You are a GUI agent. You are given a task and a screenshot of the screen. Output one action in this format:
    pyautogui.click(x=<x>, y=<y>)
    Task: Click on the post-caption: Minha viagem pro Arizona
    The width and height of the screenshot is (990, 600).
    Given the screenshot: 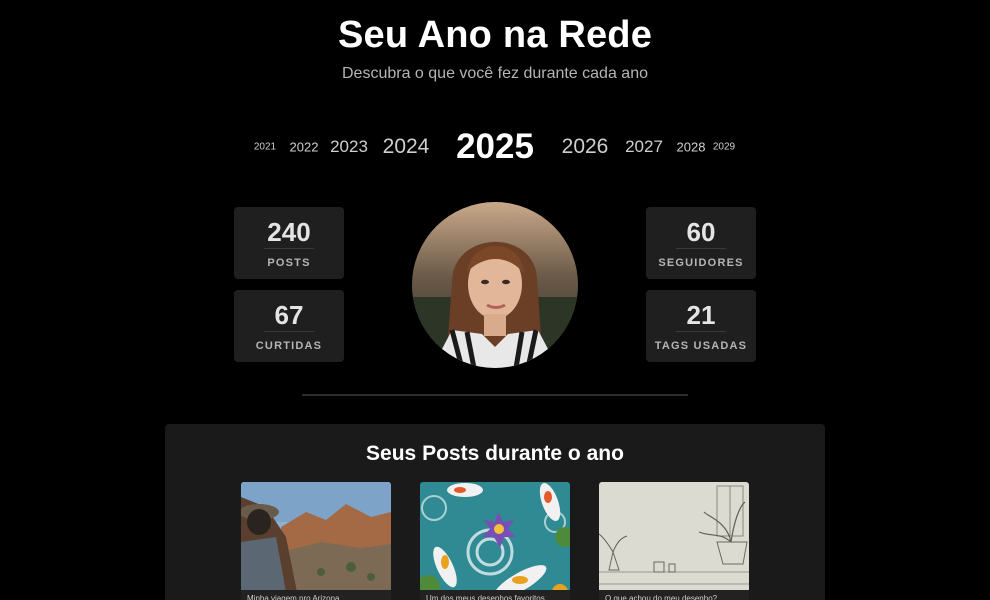 What is the action you would take?
    pyautogui.click(x=316, y=595)
    